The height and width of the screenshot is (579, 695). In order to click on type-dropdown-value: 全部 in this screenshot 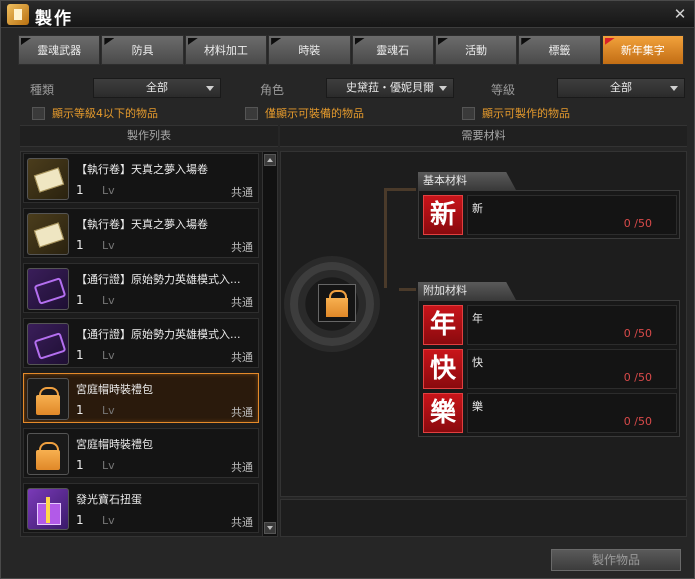, I will do `click(157, 87)`.